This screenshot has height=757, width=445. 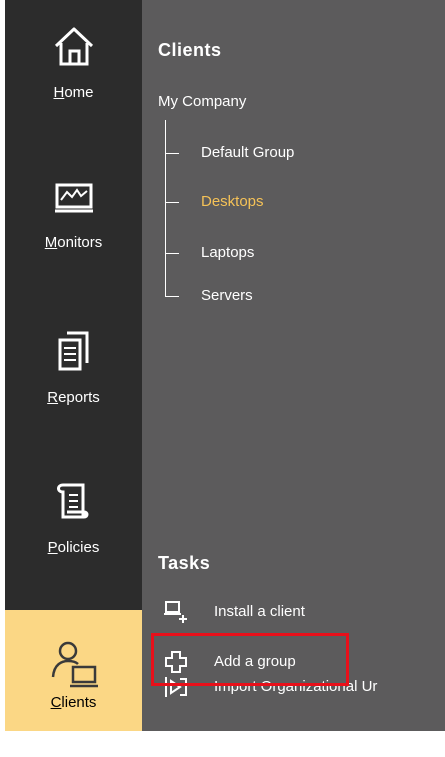 I want to click on task-label: Add a group, so click(x=255, y=661).